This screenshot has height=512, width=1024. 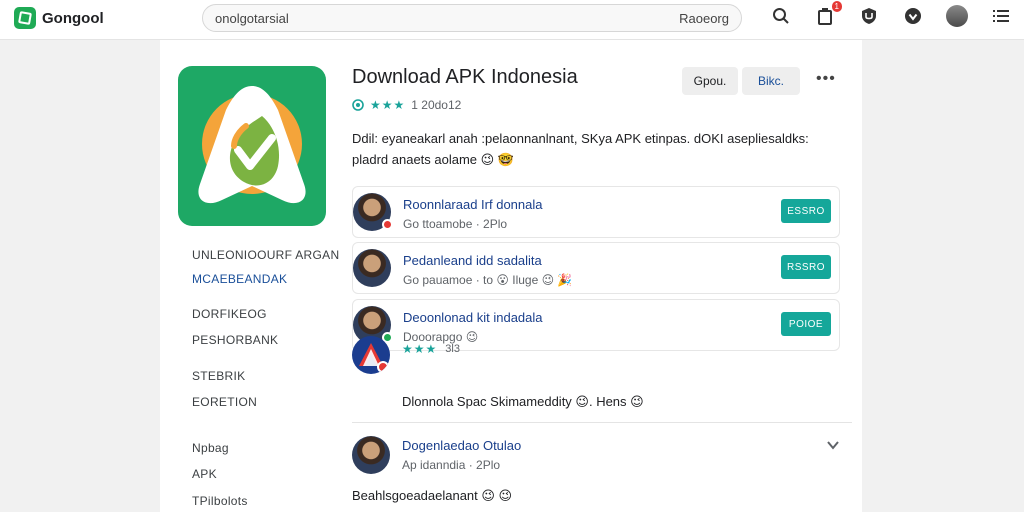 What do you see at coordinates (465, 77) in the screenshot?
I see `app-title: Download APK Indonesia` at bounding box center [465, 77].